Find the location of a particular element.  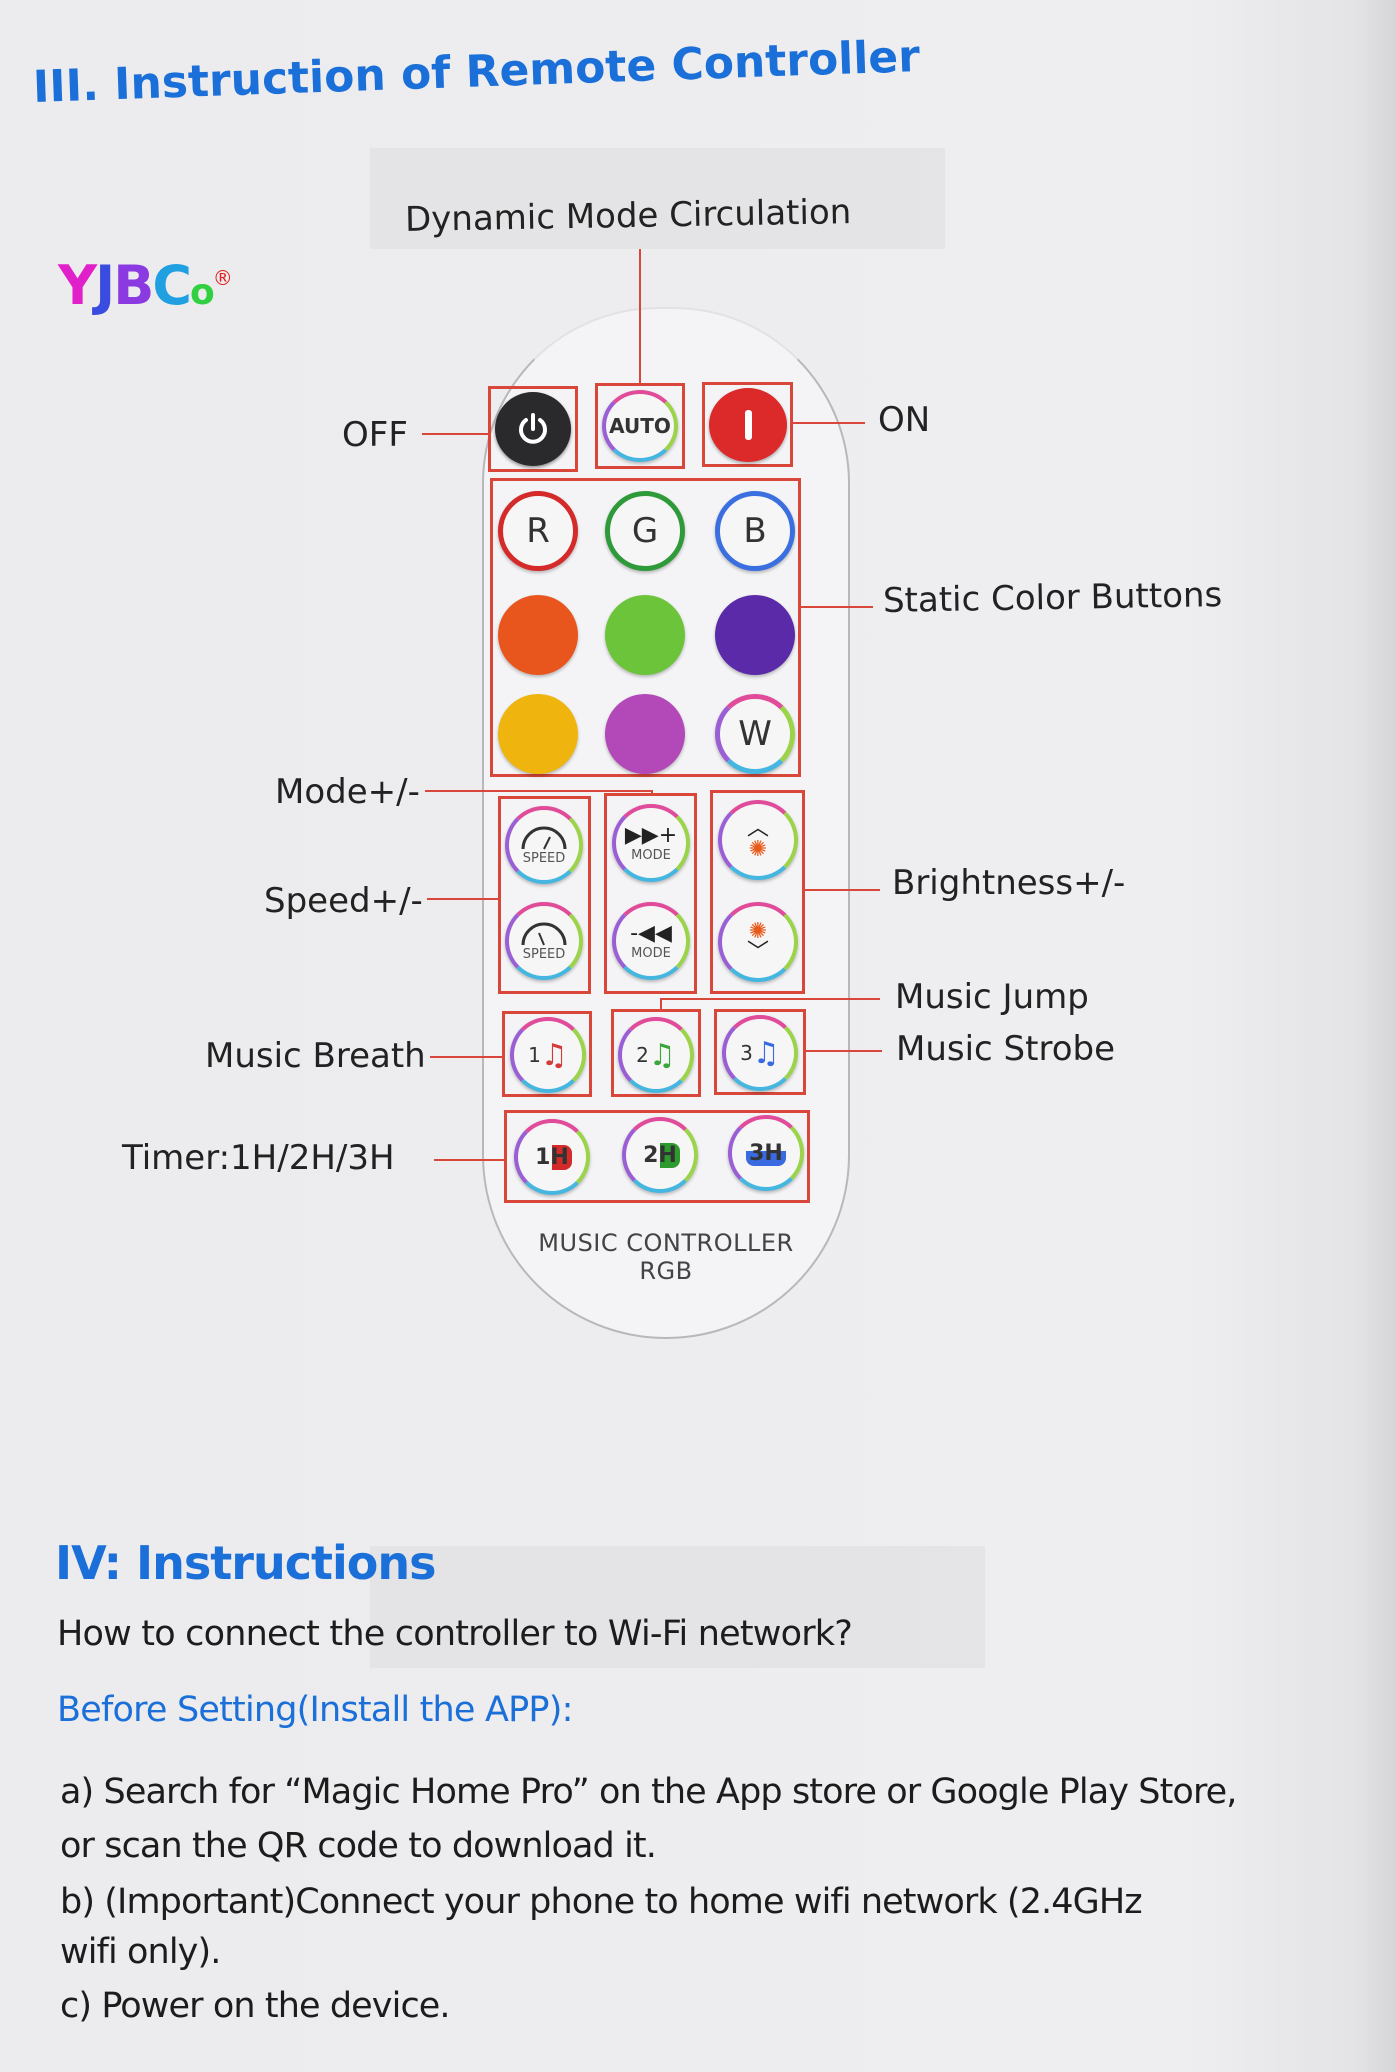

timer-label: 1H is located at coordinates (552, 1157).